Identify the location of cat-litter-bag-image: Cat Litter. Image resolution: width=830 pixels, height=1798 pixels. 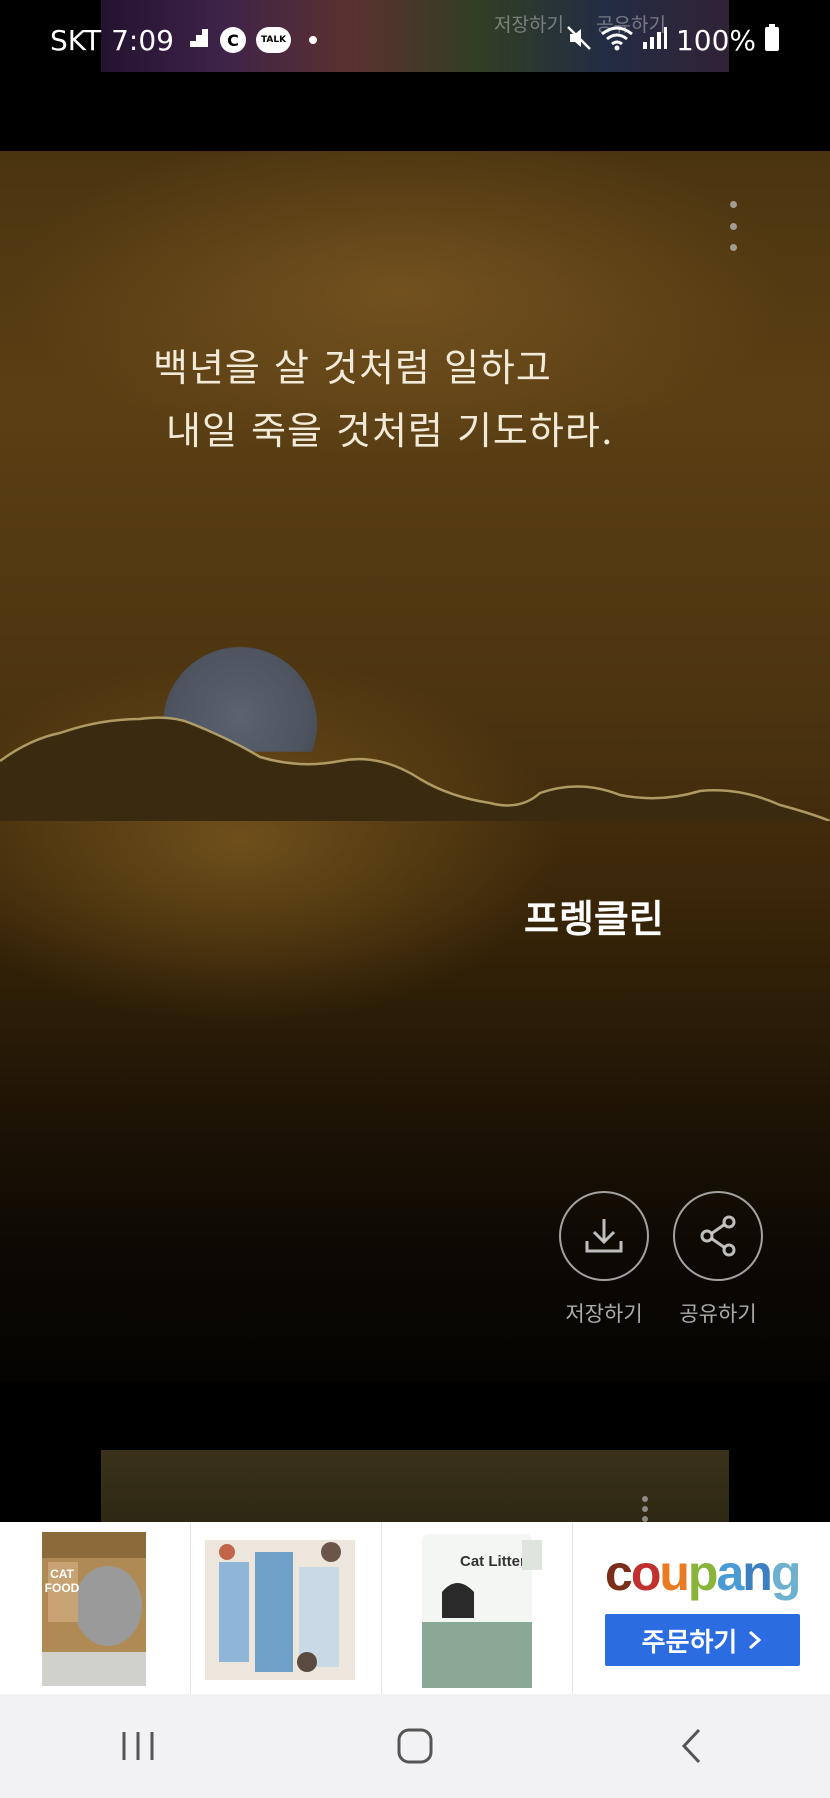
(482, 1611).